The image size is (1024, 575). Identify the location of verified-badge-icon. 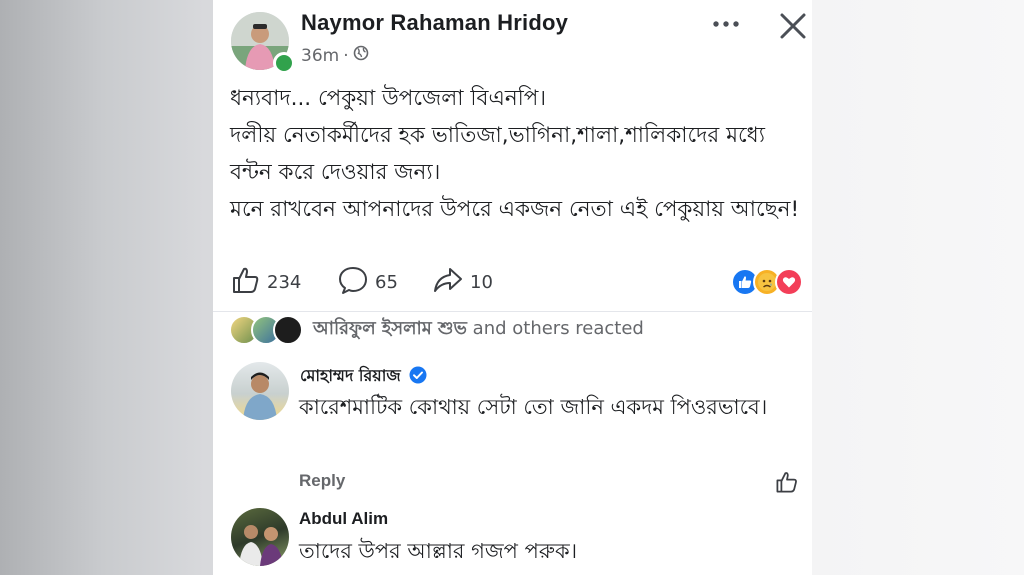
(418, 377).